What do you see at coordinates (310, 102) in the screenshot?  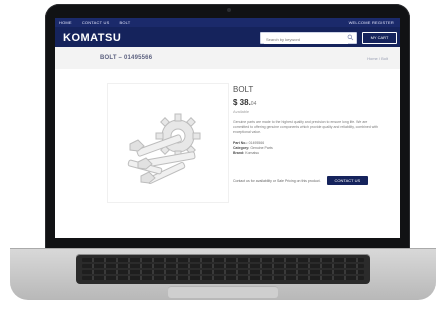 I see `product-price: $ 38.04` at bounding box center [310, 102].